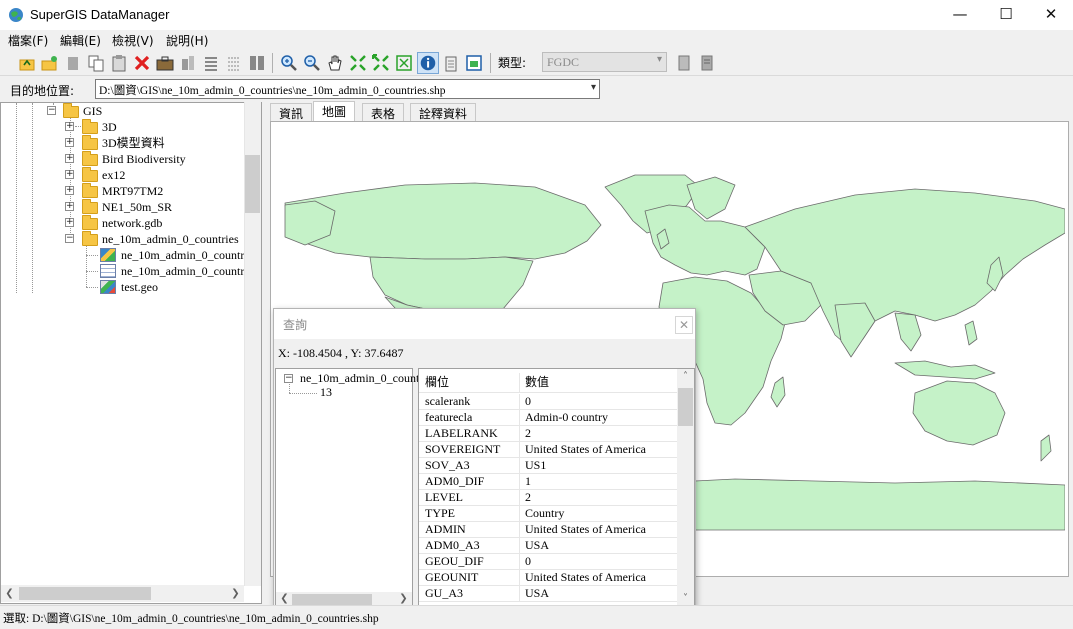 This screenshot has width=1073, height=629. I want to click on metadata-type-label: 類型:, so click(512, 63).